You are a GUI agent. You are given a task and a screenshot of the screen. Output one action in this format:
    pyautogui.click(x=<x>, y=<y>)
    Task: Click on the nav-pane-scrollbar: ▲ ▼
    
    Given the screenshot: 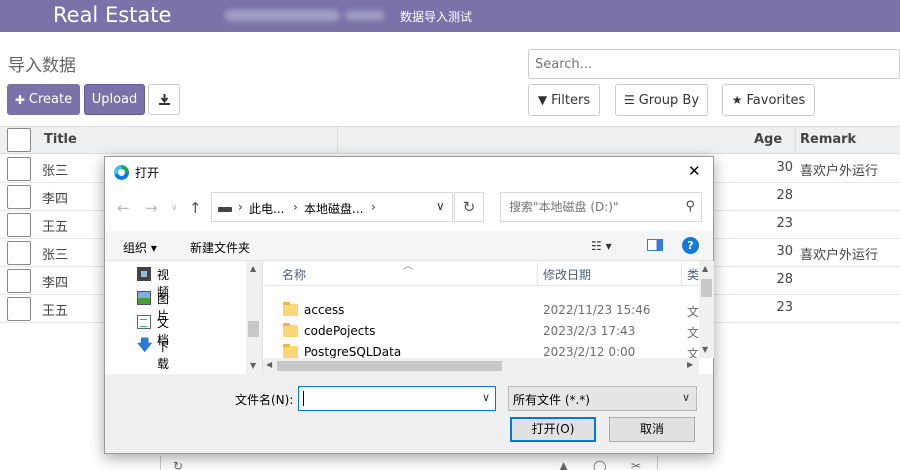 What is the action you would take?
    pyautogui.click(x=253, y=317)
    